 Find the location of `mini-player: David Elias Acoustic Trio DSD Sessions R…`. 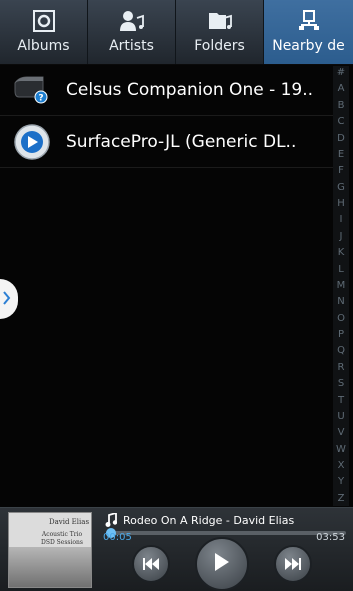

mini-player: David Elias Acoustic Trio DSD Sessions R… is located at coordinates (176, 549).